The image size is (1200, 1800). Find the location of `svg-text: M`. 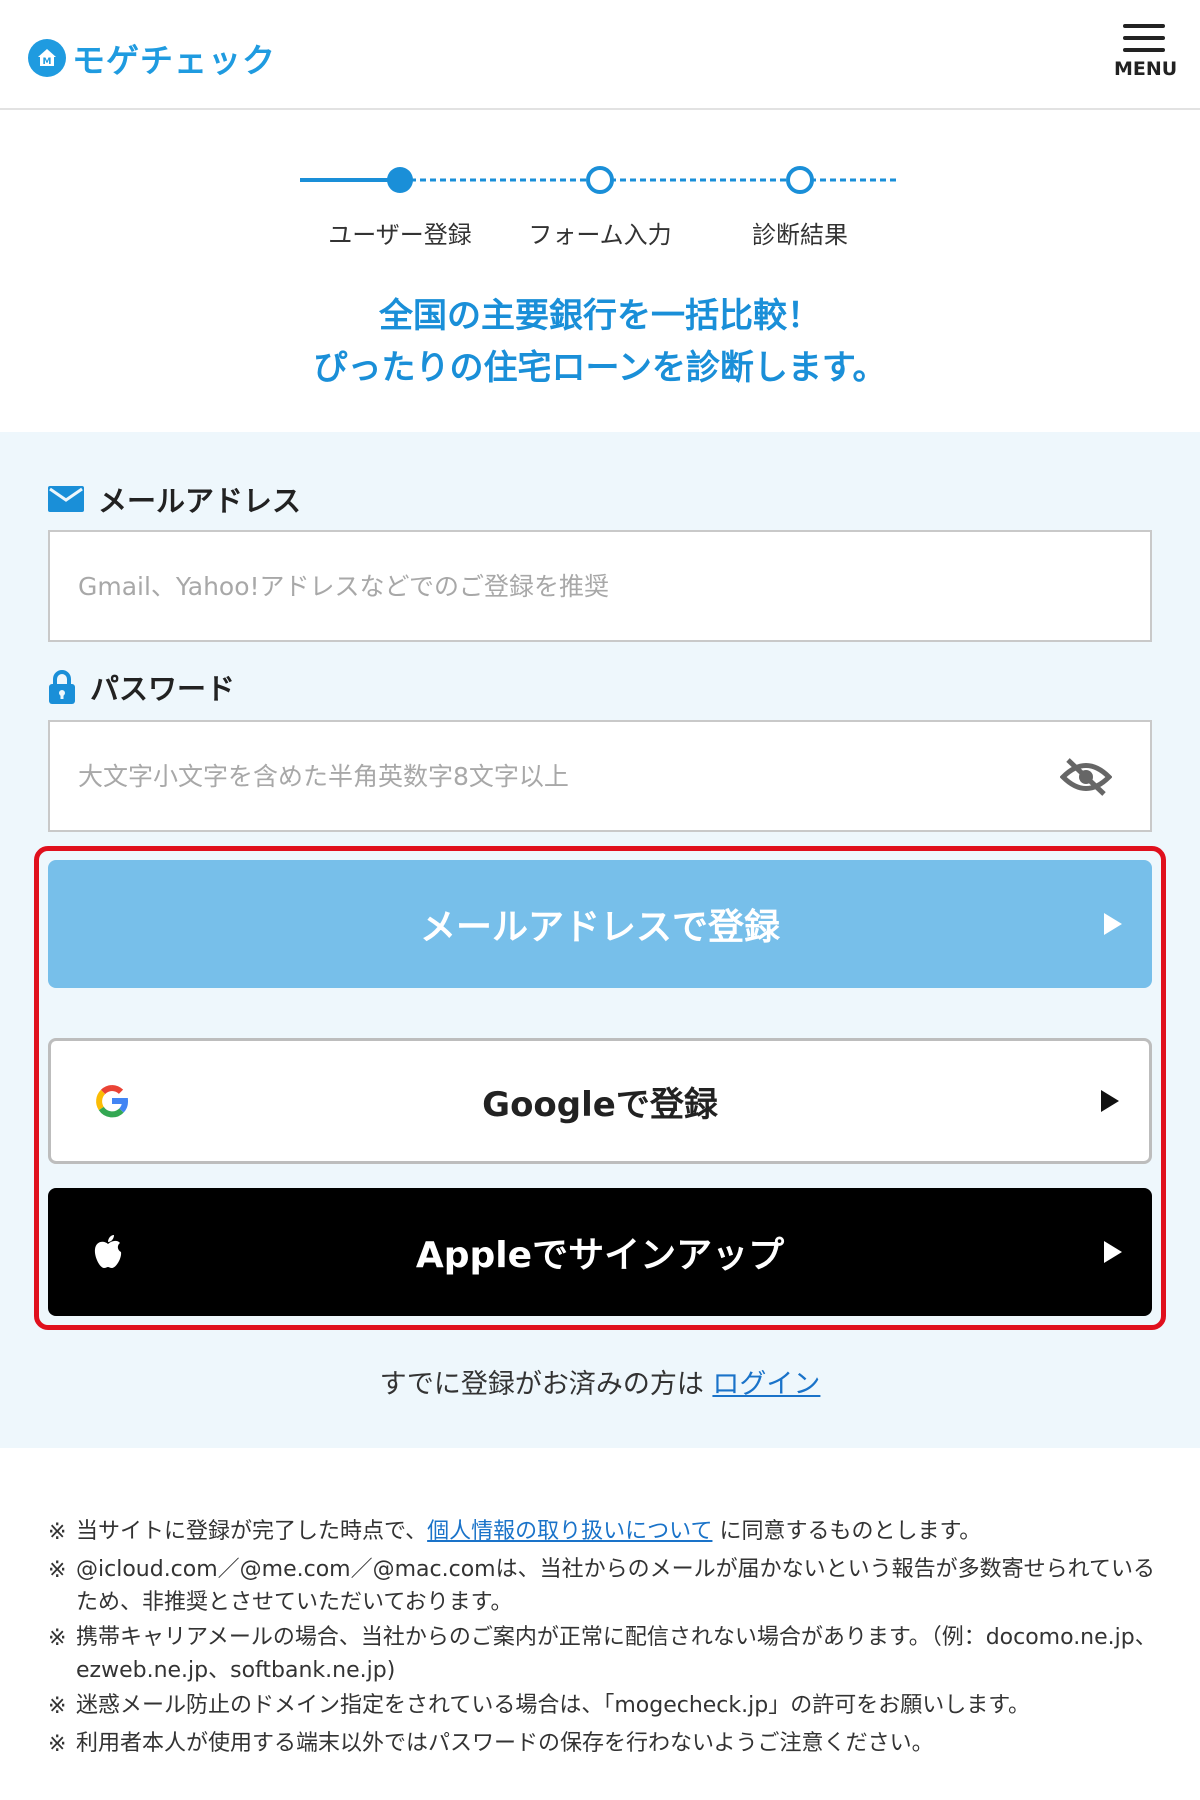

svg-text: M is located at coordinates (47, 62).